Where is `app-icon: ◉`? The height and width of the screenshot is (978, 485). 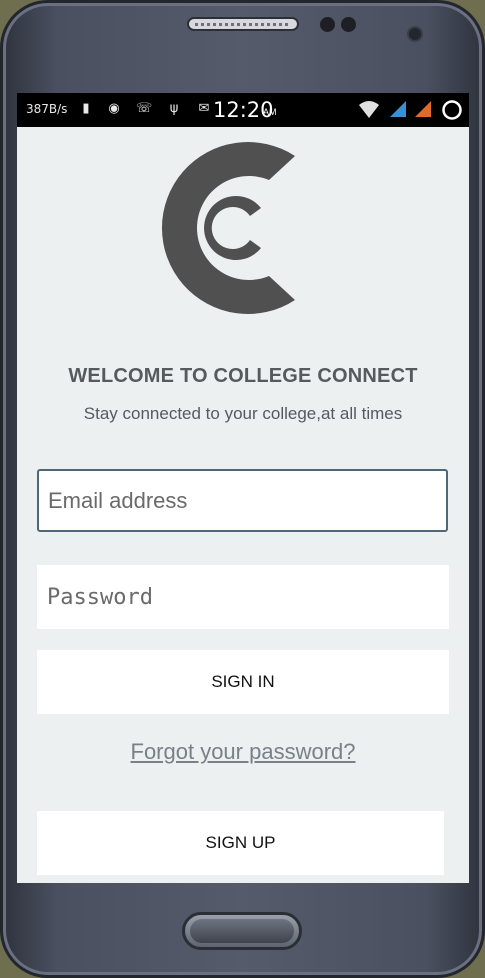
app-icon: ◉ is located at coordinates (114, 108).